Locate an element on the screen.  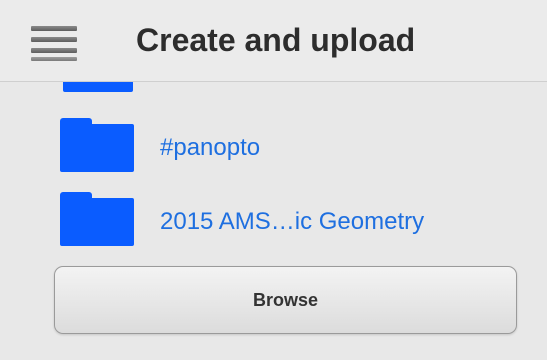
page-title: Create and upload is located at coordinates (276, 40).